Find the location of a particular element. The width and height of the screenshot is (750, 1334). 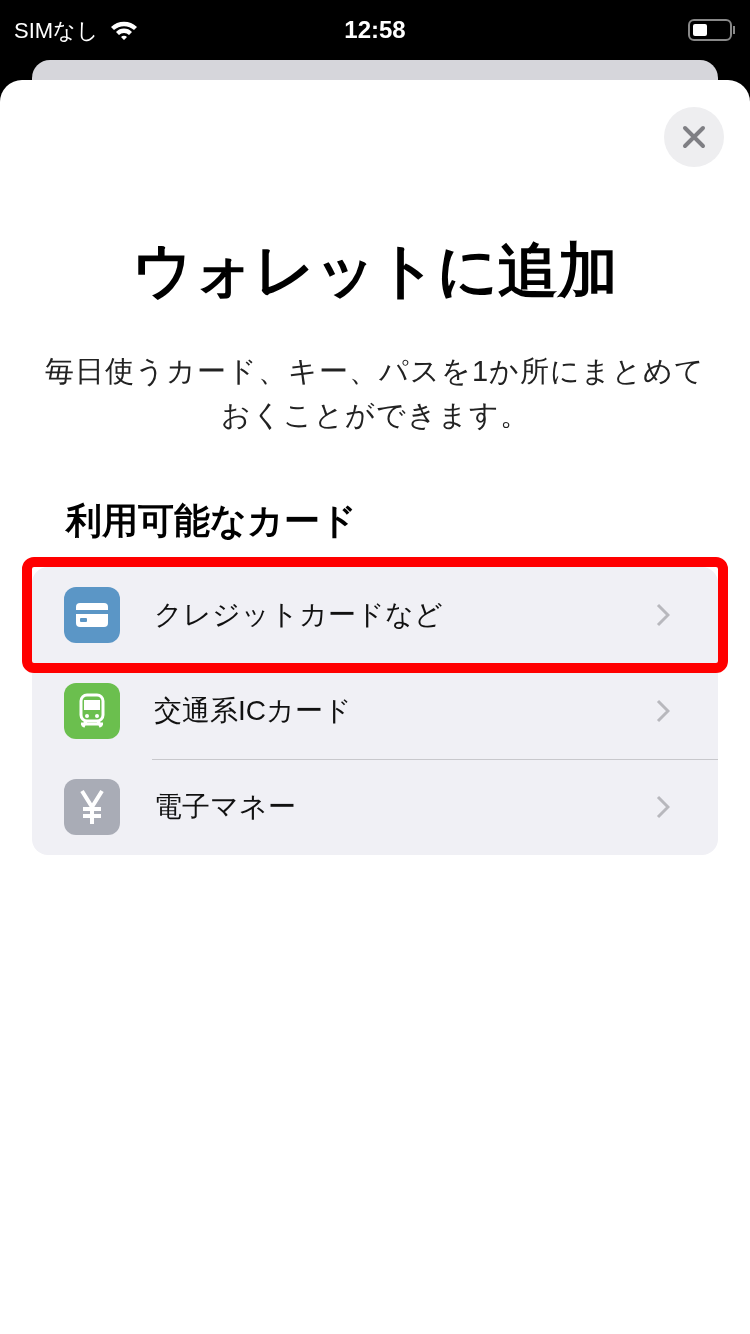

item-label: 交通系ICカード is located at coordinates (253, 711).